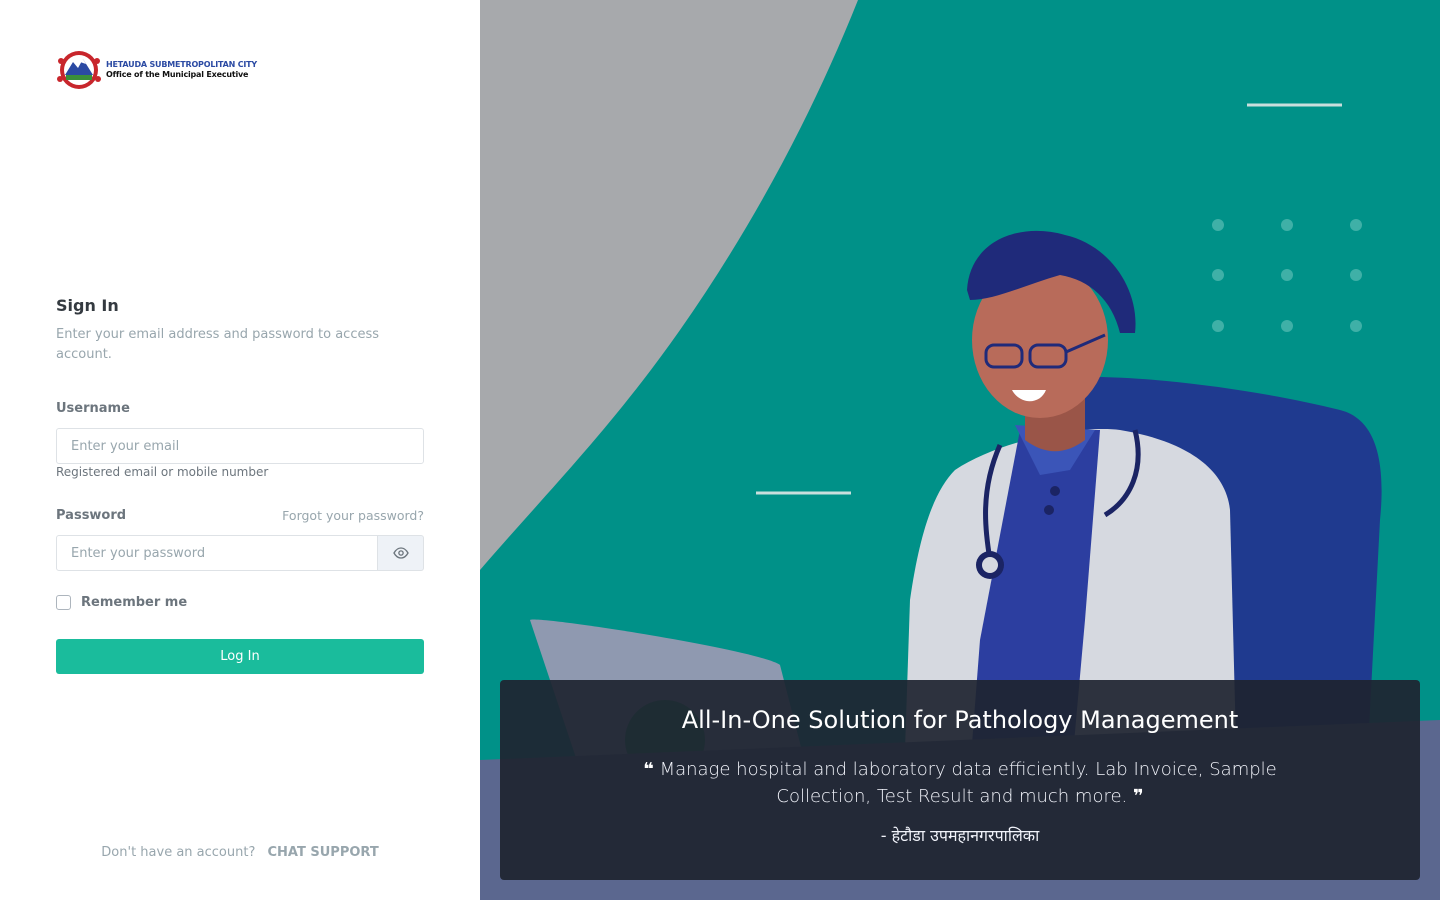 The image size is (1440, 900). I want to click on signup-prompt: Don't have an account?, so click(178, 852).